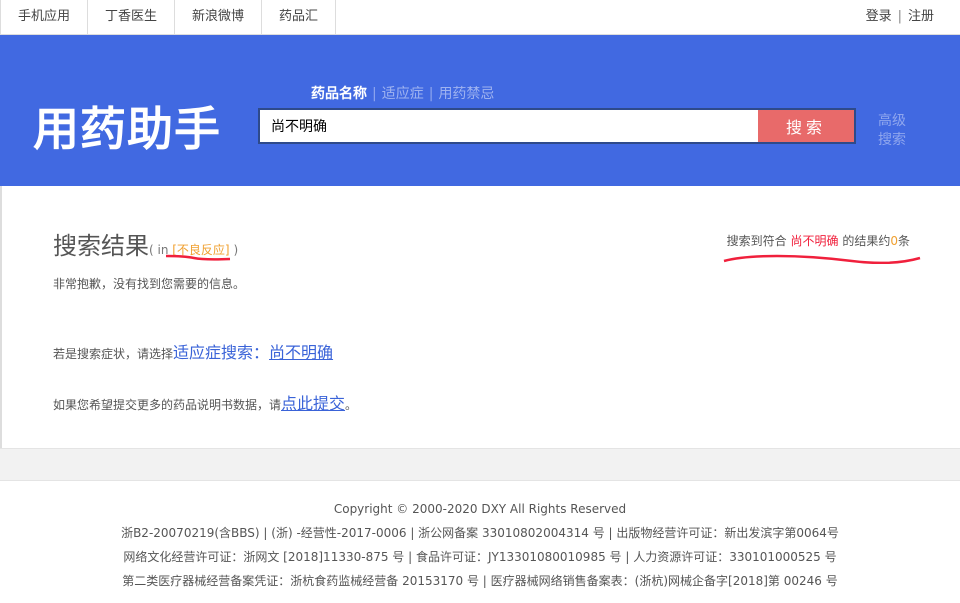 This screenshot has height=603, width=960. What do you see at coordinates (167, 405) in the screenshot?
I see `submit-prefix: 如果您希望提交更多的药品说明书数据，请` at bounding box center [167, 405].